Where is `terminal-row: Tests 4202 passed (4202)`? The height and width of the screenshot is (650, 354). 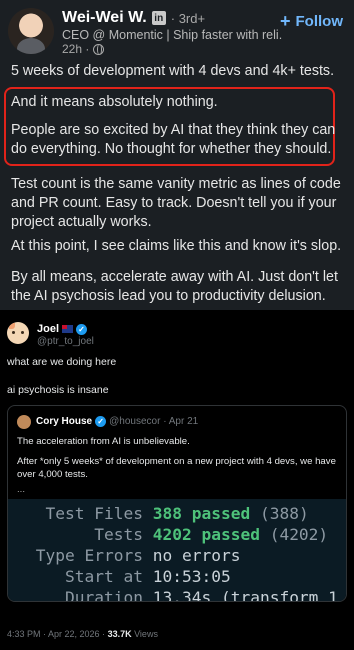
terminal-row: Tests 4202 passed (4202) is located at coordinates (177, 534).